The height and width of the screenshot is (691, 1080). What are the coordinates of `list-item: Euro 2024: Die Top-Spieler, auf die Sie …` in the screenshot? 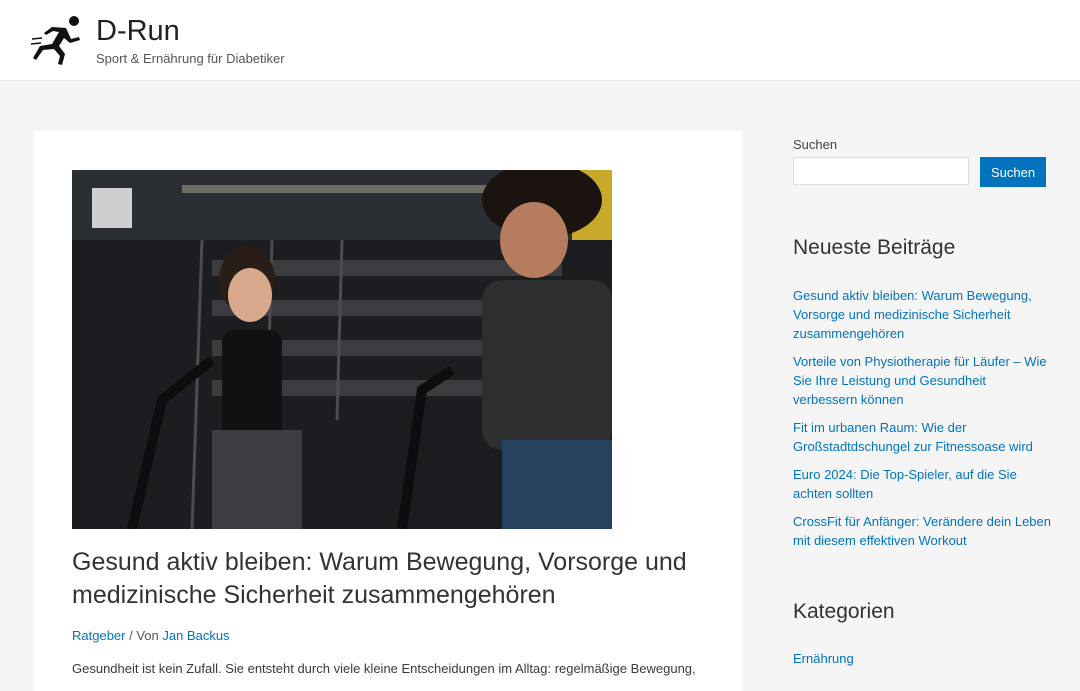 It's located at (923, 484).